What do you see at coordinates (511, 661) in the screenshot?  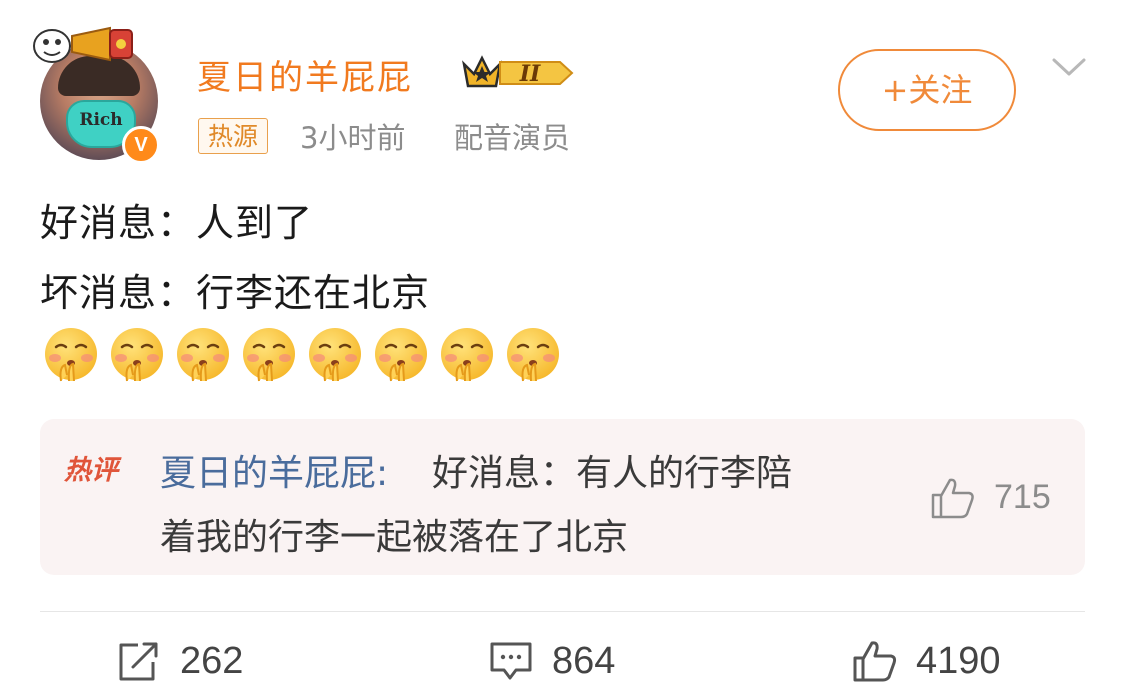 I see `comment-icon` at bounding box center [511, 661].